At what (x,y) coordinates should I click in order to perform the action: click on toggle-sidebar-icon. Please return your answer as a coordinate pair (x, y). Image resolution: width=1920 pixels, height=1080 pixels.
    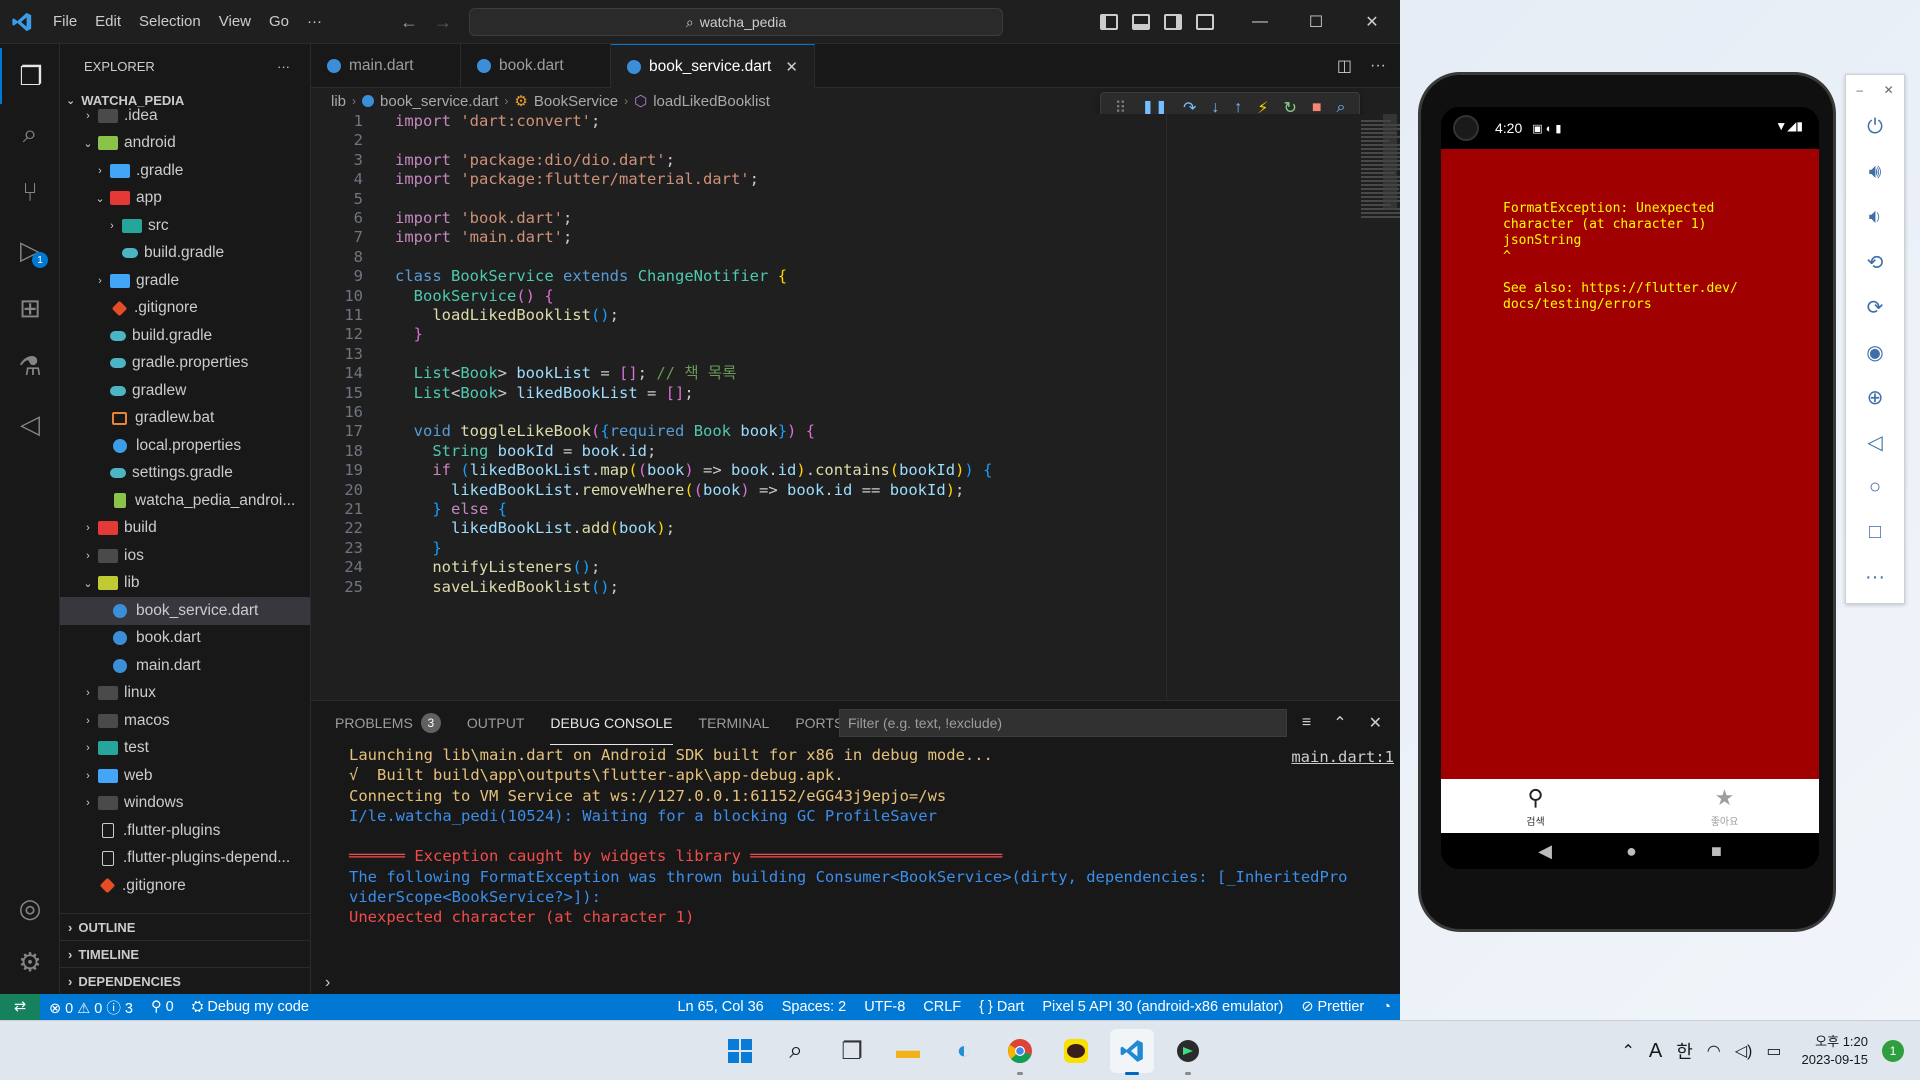
    Looking at the image, I should click on (1109, 22).